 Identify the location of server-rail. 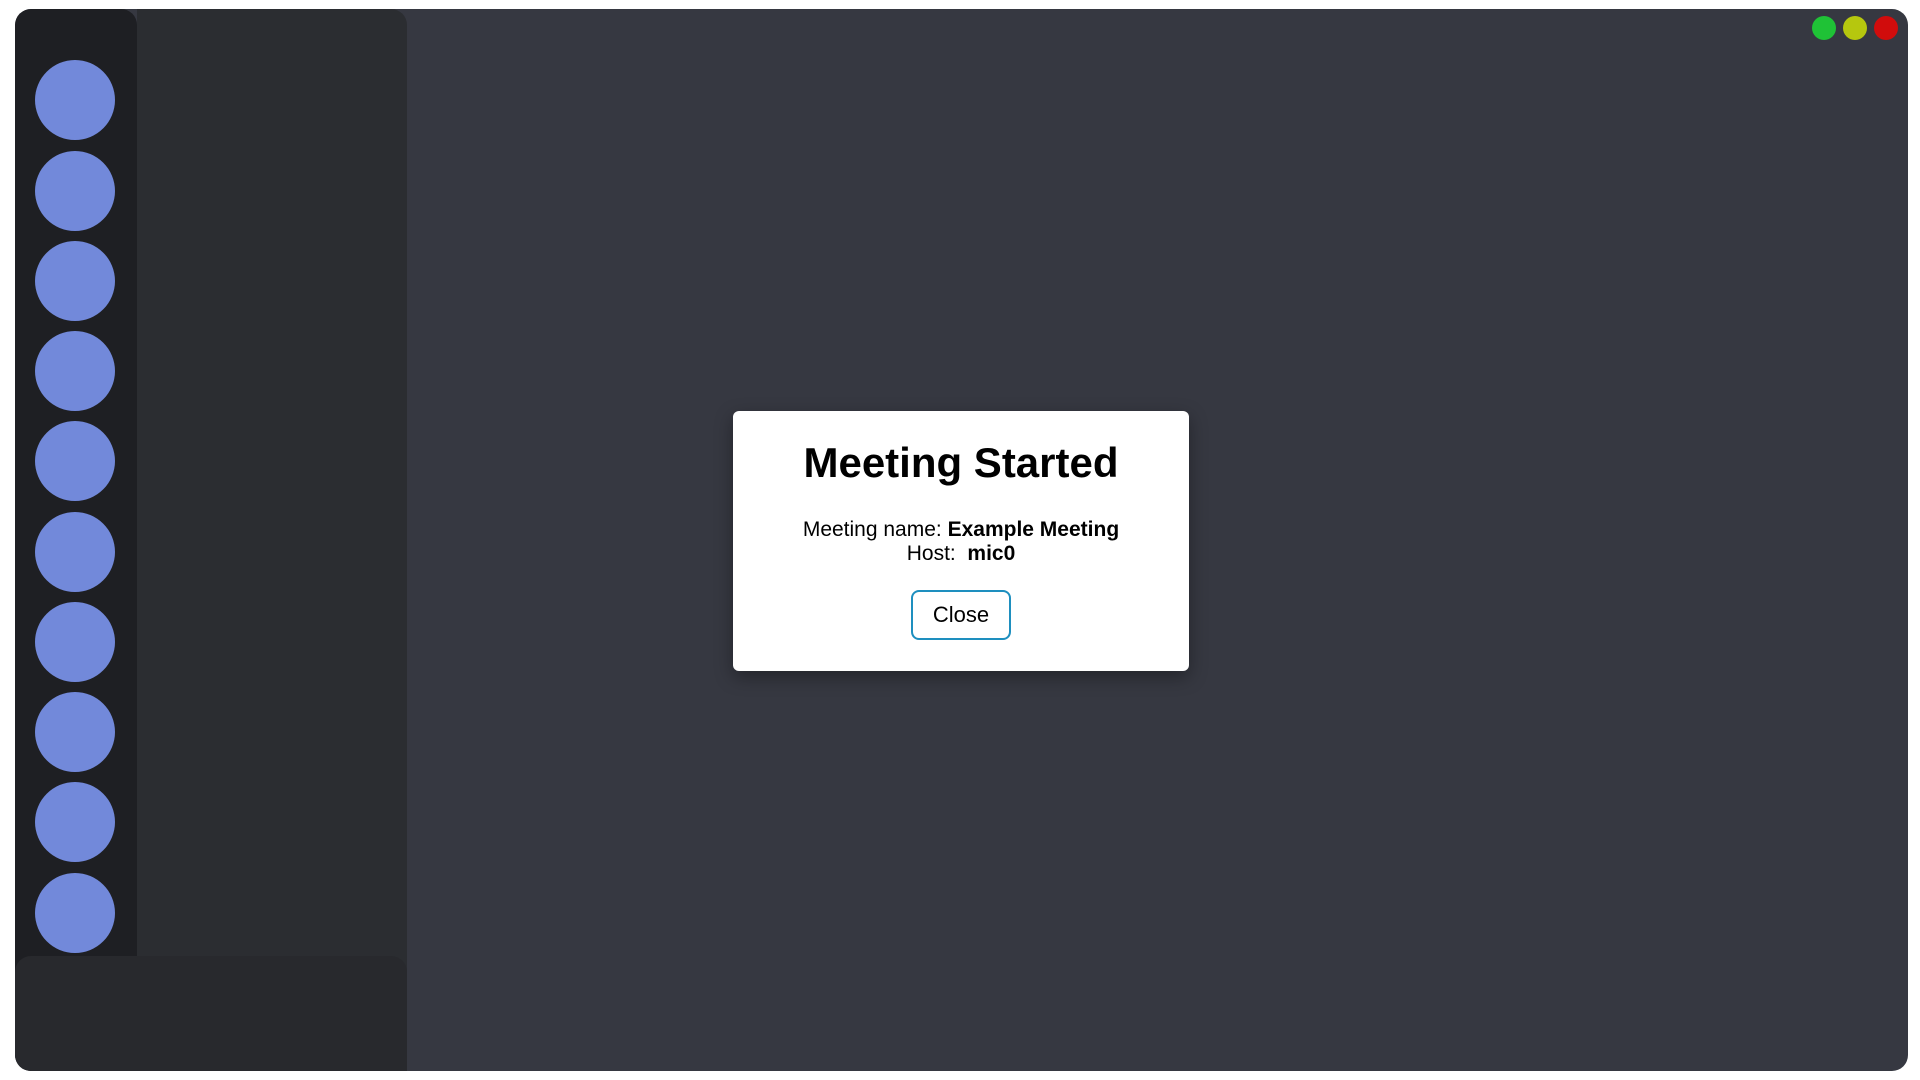
(76, 540).